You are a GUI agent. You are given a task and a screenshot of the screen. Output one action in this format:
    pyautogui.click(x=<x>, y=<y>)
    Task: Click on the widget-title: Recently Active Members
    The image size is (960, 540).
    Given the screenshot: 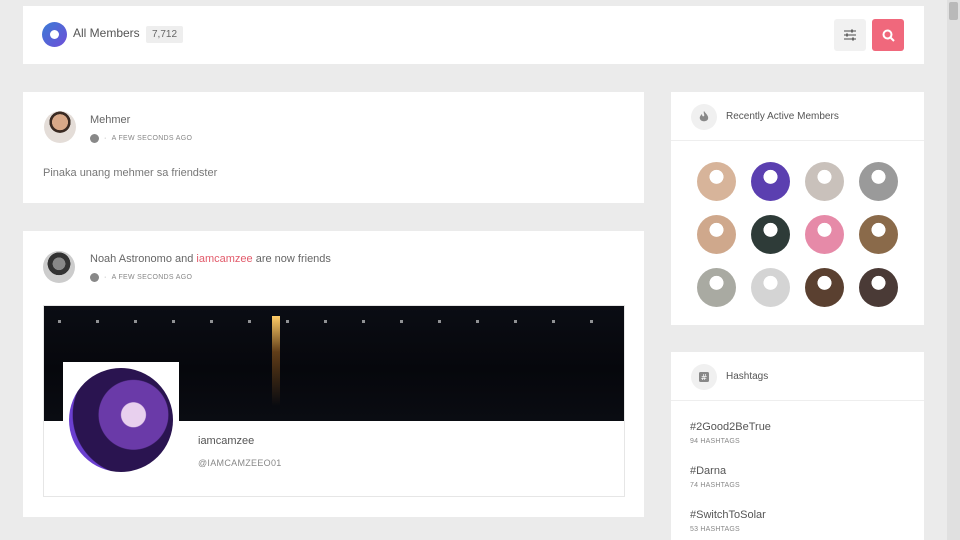 What is the action you would take?
    pyautogui.click(x=782, y=116)
    